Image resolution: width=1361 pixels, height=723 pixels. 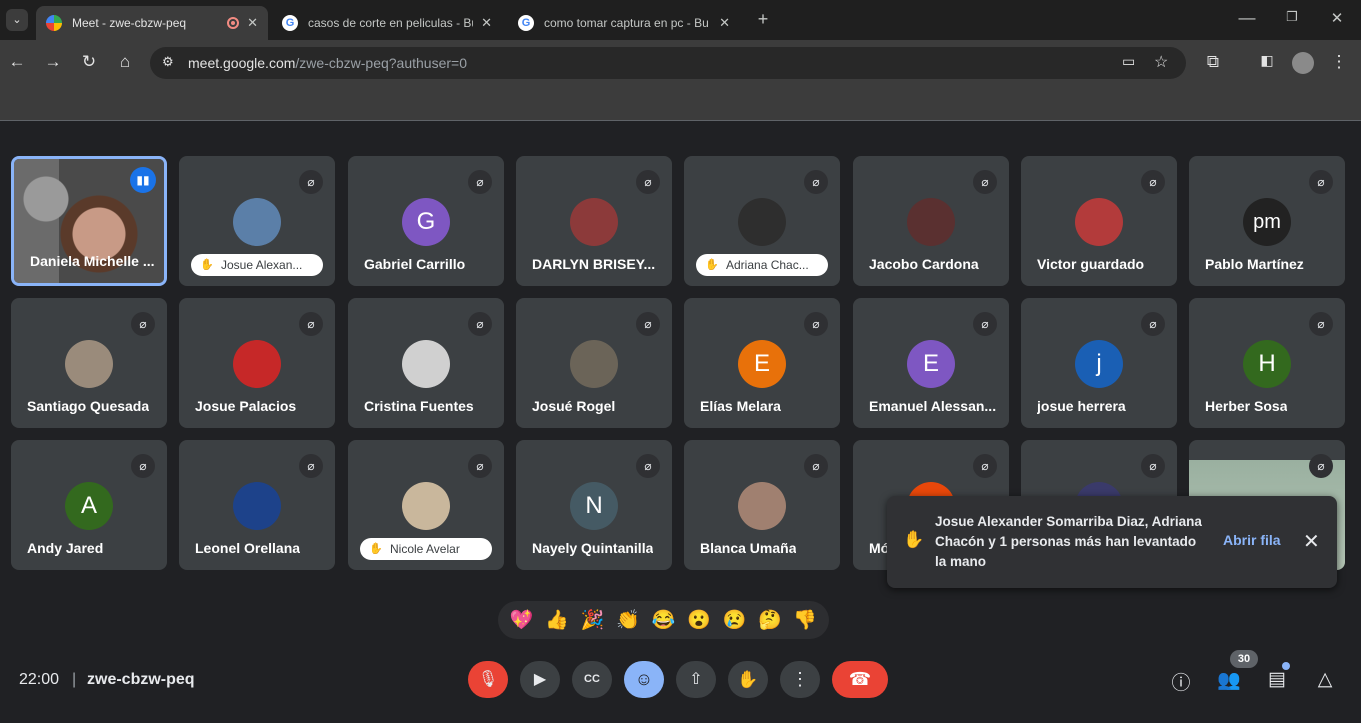 I want to click on reaction-party-icon: 🎉, so click(x=593, y=620).